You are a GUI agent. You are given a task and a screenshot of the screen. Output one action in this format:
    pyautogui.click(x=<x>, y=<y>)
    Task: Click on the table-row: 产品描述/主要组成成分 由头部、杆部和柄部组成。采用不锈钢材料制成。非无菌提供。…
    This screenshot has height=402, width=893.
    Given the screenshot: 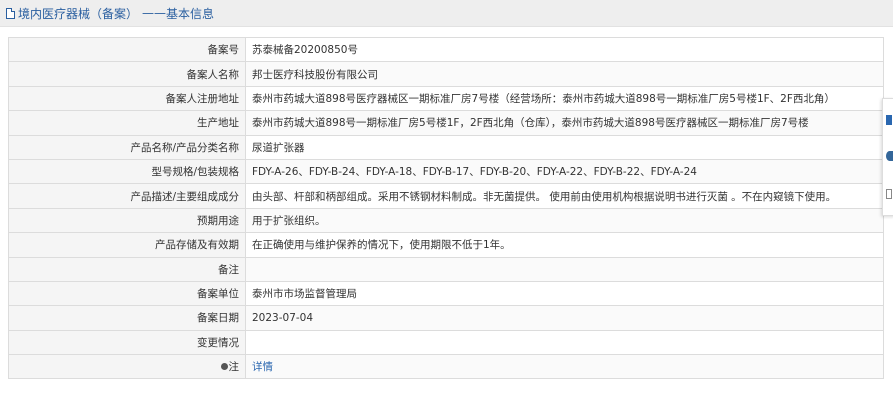 What is the action you would take?
    pyautogui.click(x=446, y=196)
    